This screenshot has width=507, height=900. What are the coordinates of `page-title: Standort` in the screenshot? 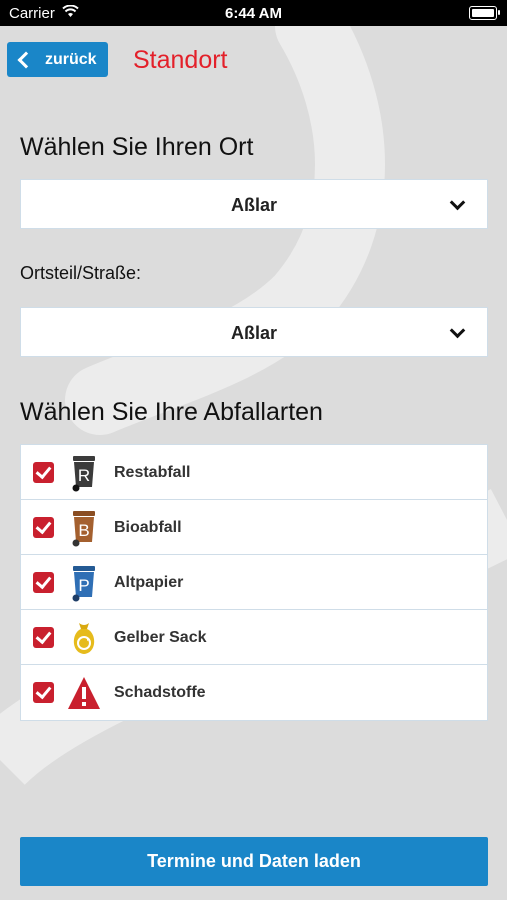 It's located at (180, 60).